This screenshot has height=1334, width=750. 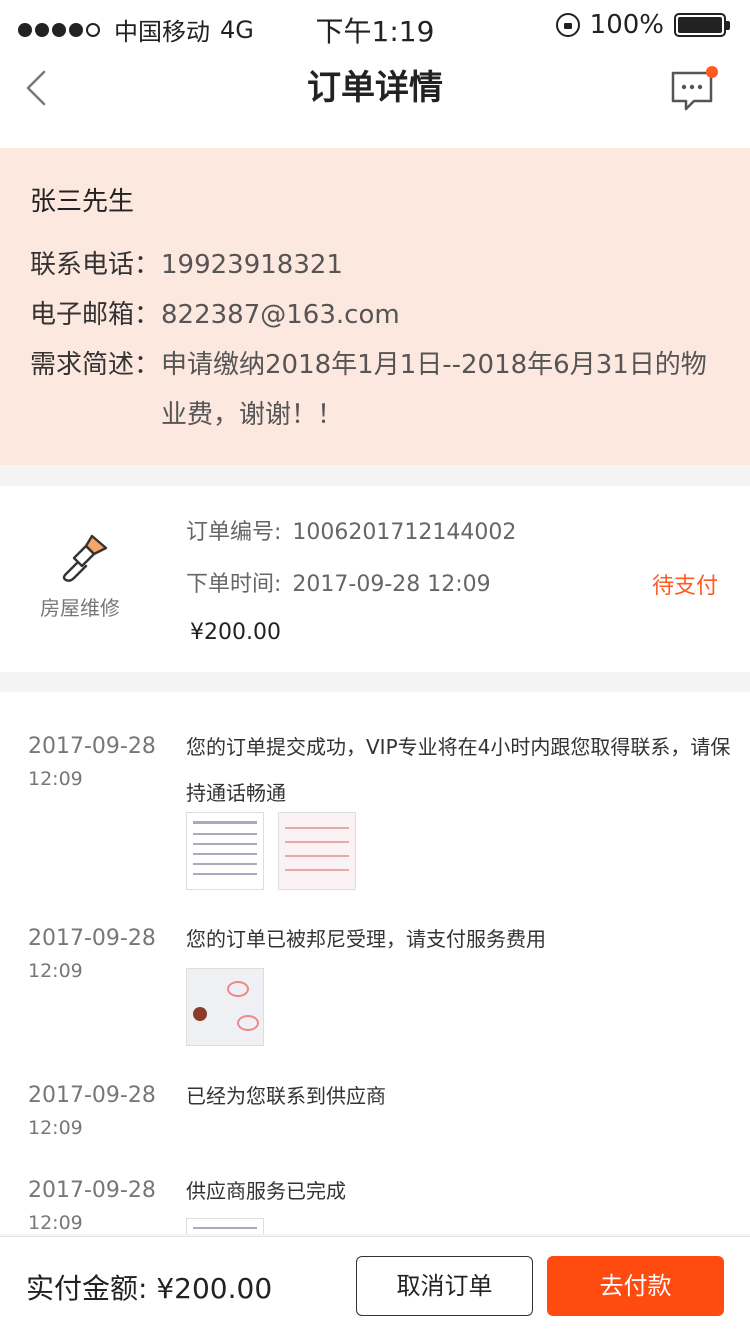 What do you see at coordinates (87, 1288) in the screenshot?
I see `total-label: 实付金额:` at bounding box center [87, 1288].